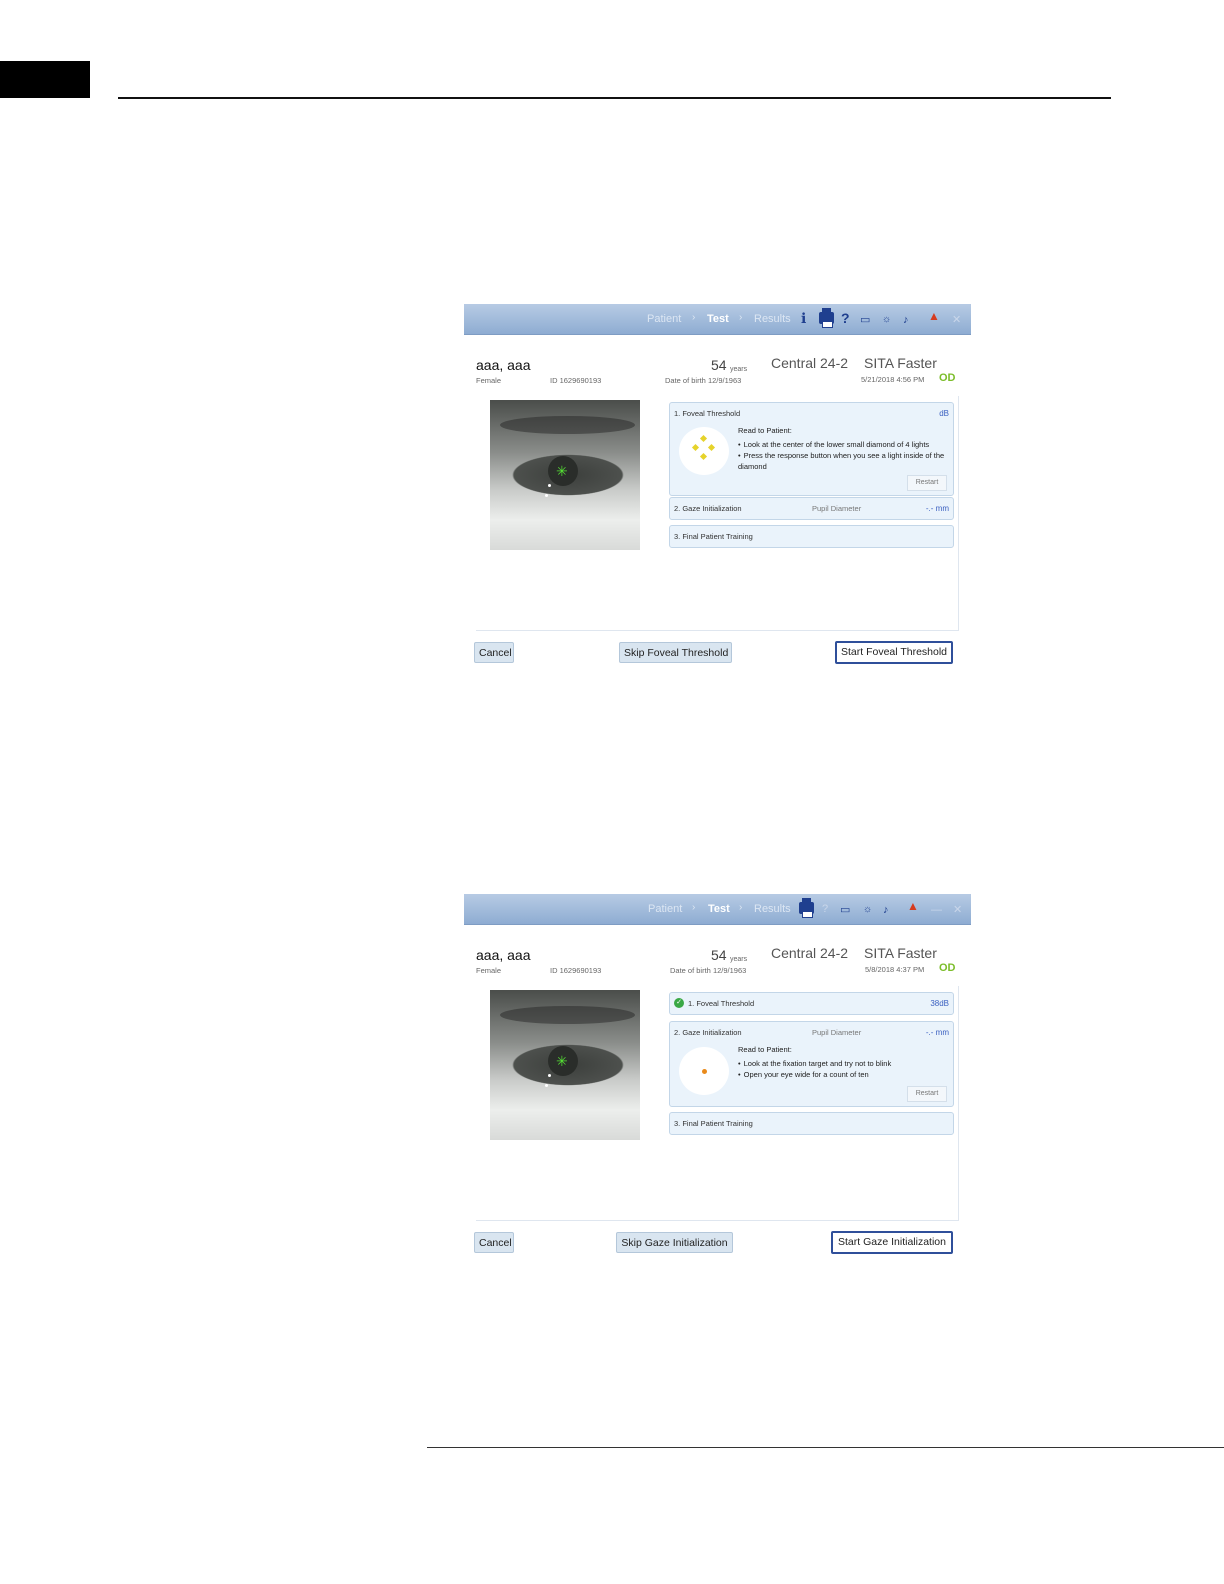 This screenshot has height=1584, width=1224. I want to click on step-value: 38dB, so click(939, 1003).